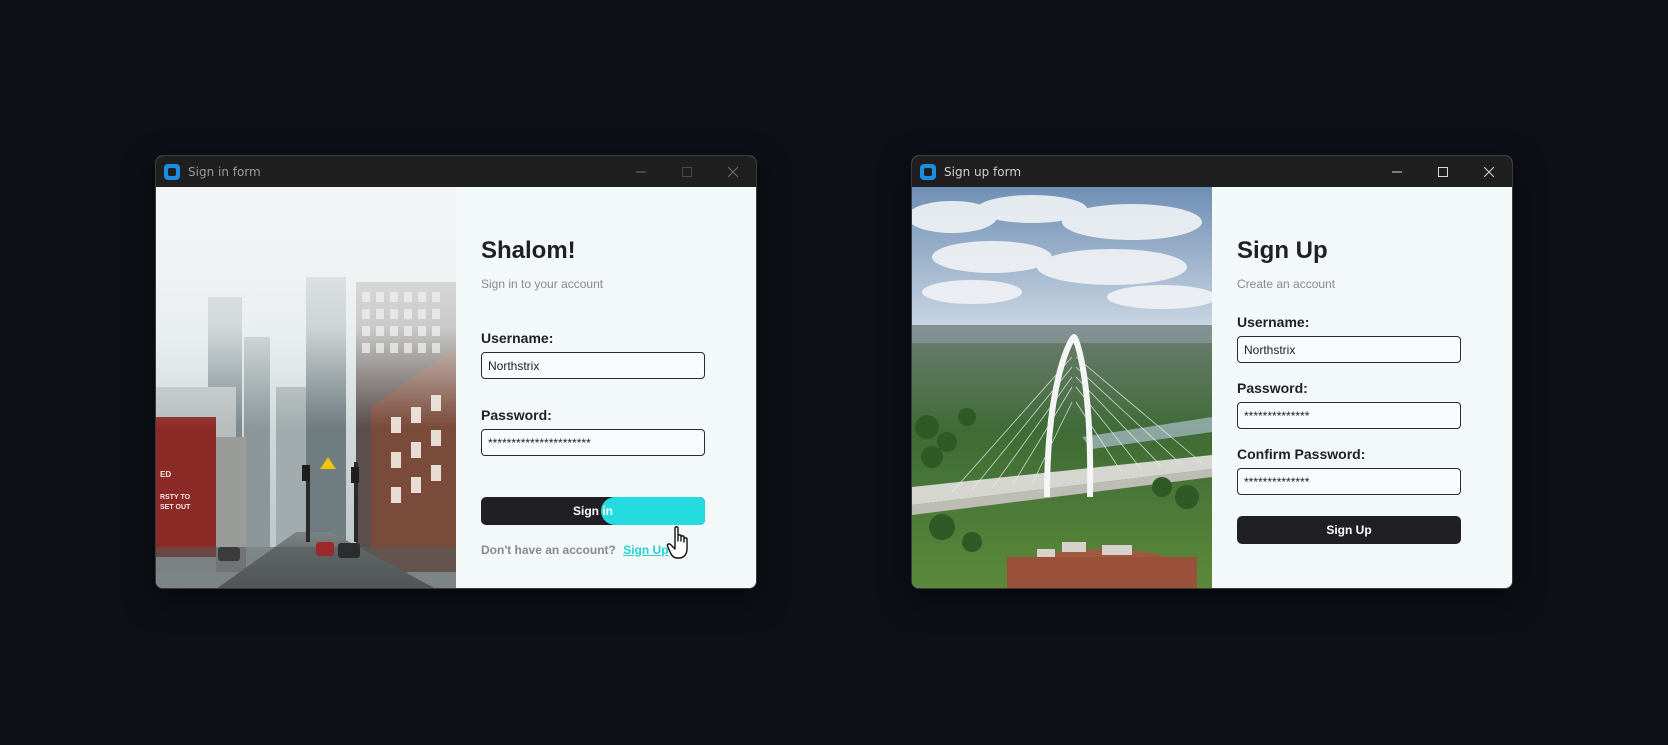 This screenshot has height=745, width=1668. I want to click on signin-heading: Shalom!, so click(528, 250).